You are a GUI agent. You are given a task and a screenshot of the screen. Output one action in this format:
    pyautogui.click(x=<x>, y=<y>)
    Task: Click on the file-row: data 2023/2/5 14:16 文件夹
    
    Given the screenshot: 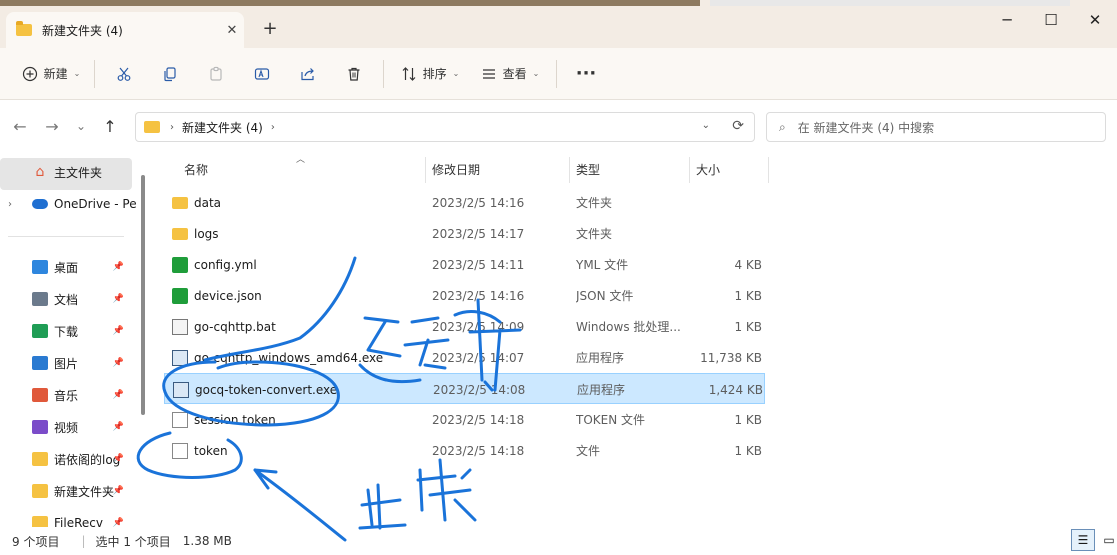 What is the action you would take?
    pyautogui.click(x=464, y=202)
    